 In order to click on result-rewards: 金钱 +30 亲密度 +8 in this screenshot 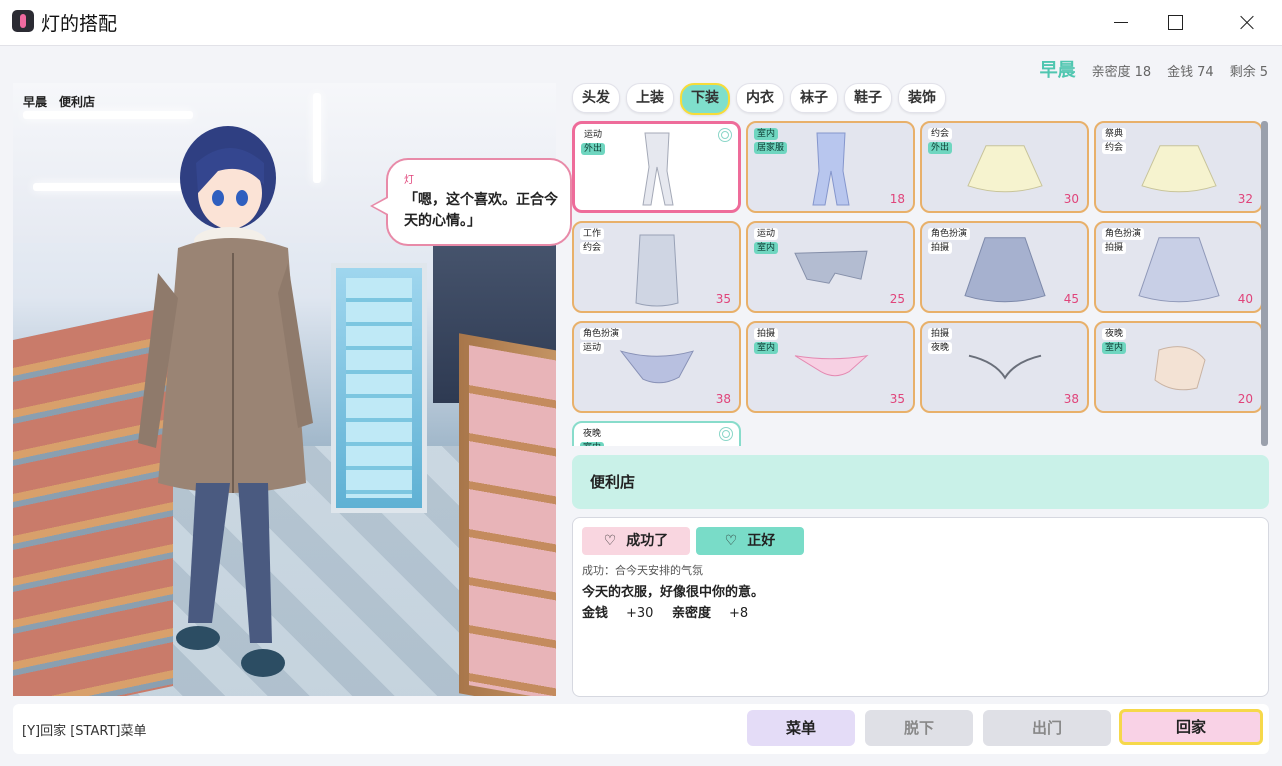, I will do `click(672, 611)`.